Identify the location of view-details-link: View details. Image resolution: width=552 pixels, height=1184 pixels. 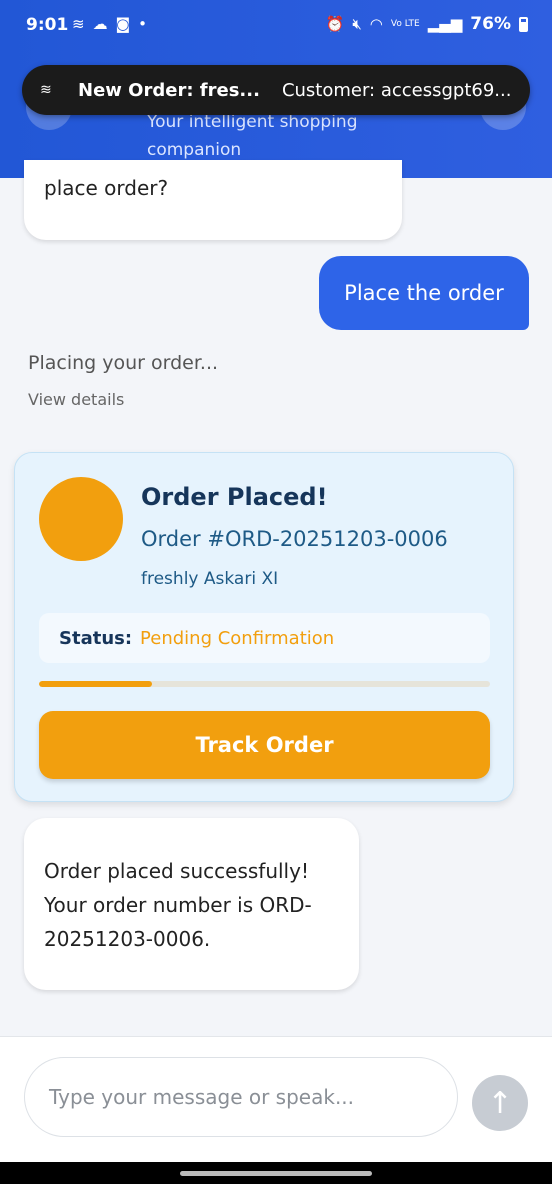
(76, 399).